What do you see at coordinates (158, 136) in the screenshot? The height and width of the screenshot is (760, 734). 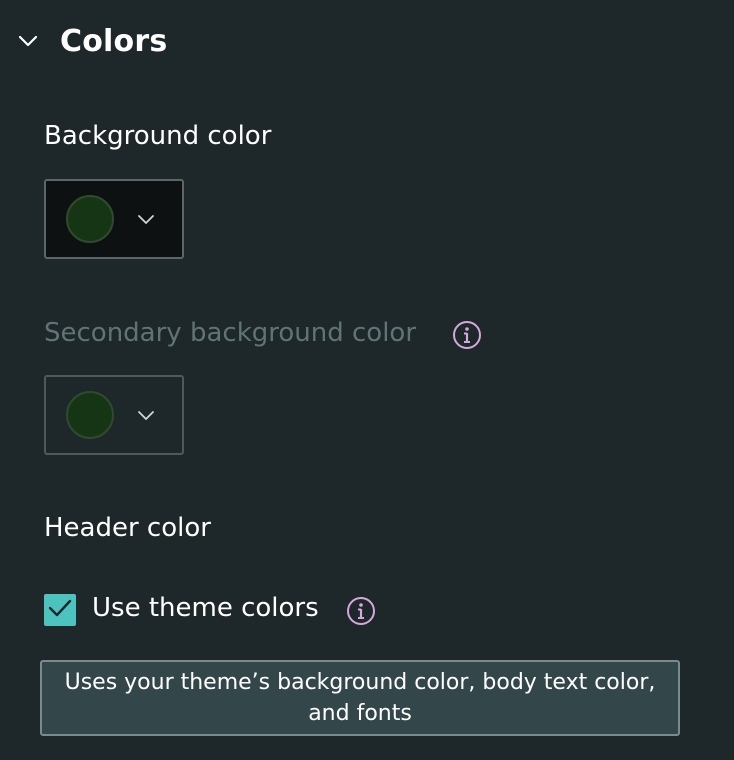 I see `background-color-label: Background color` at bounding box center [158, 136].